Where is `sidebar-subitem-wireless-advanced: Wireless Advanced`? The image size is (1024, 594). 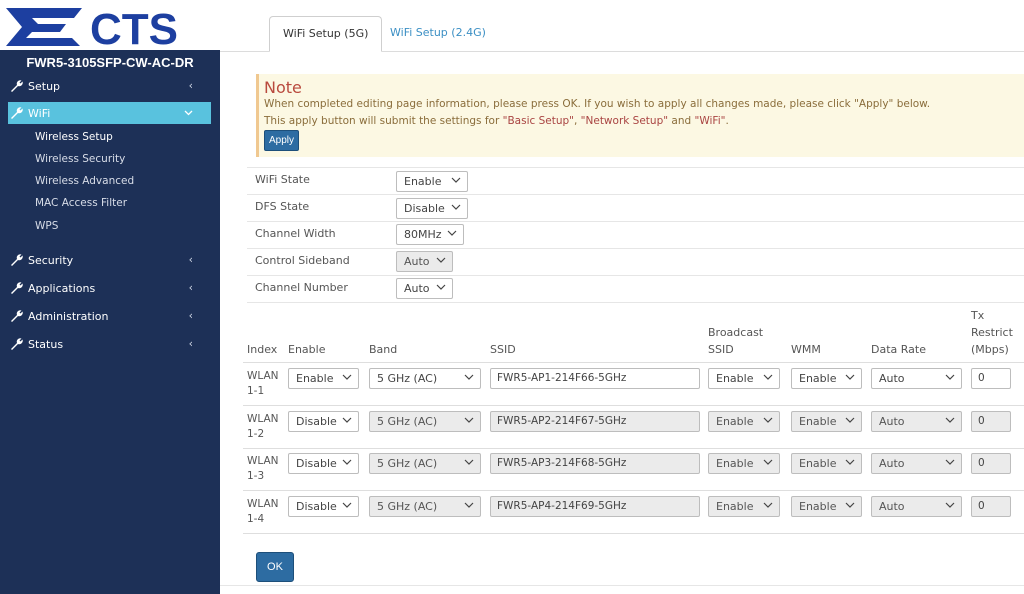
sidebar-subitem-wireless-advanced: Wireless Advanced is located at coordinates (84, 181).